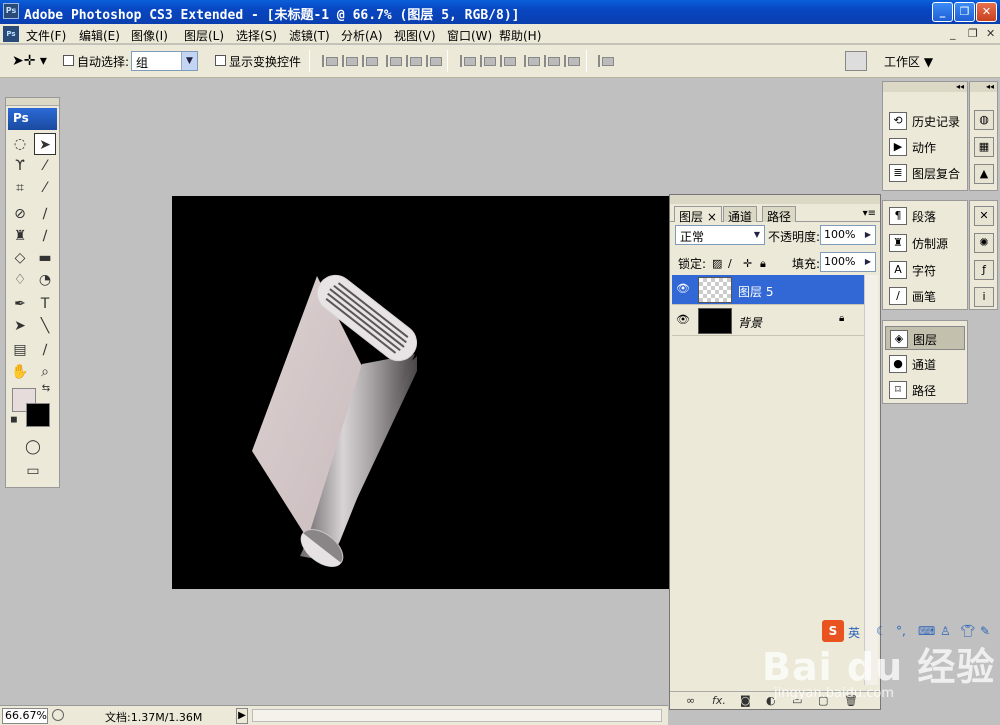 Image resolution: width=1000 pixels, height=725 pixels. Describe the element at coordinates (20, 258) in the screenshot. I see `eraser-icon: ◇` at that location.